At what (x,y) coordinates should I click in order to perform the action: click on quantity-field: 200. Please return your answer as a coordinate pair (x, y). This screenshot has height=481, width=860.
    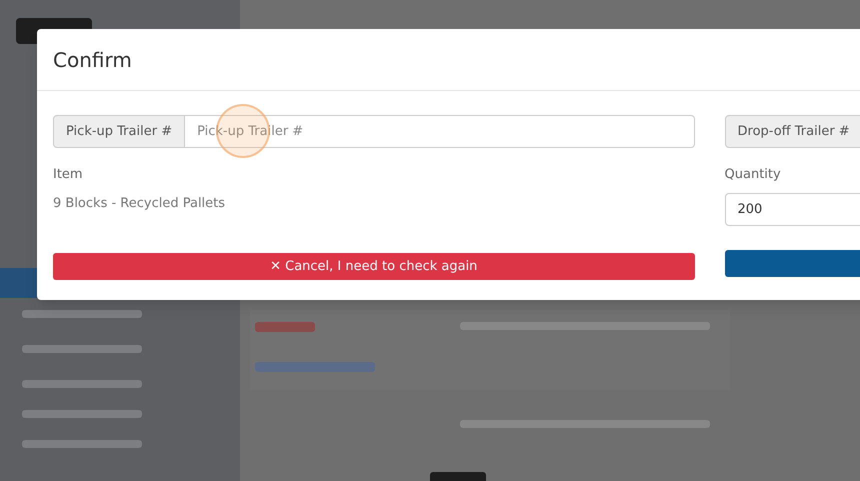
    Looking at the image, I should click on (792, 209).